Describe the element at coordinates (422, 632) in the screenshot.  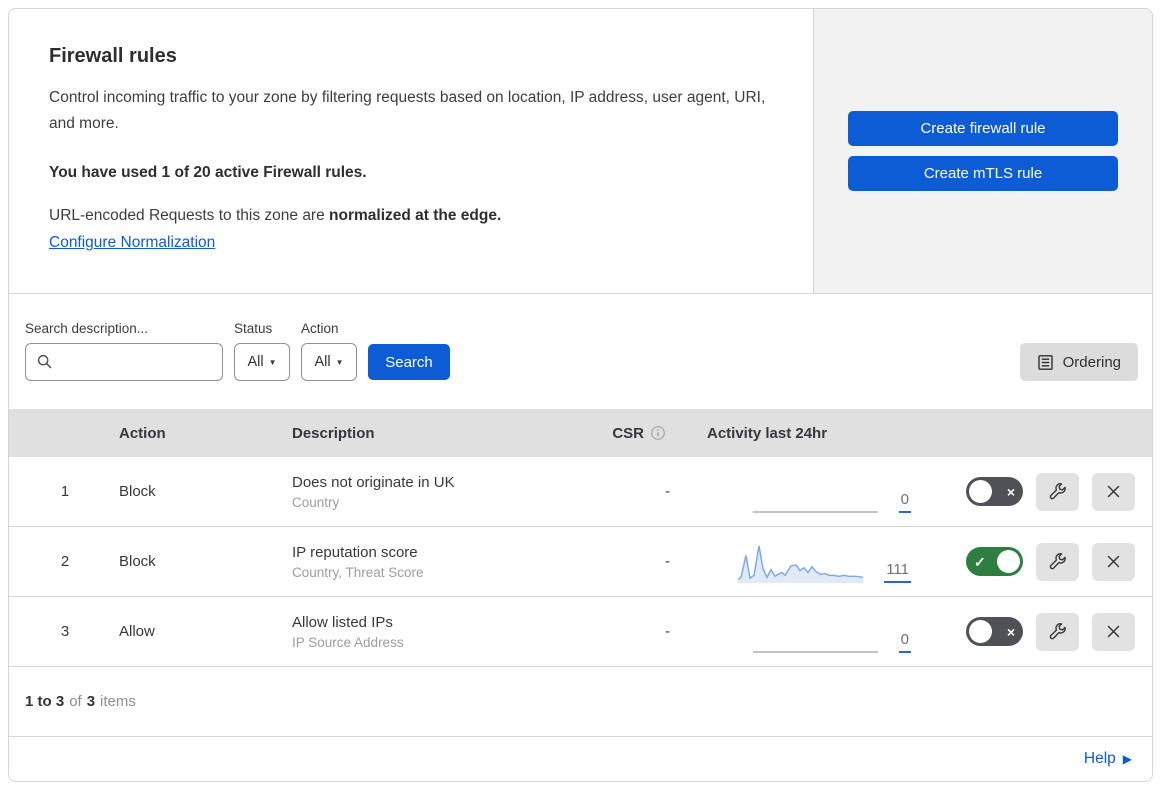
I see `rule-description-cell: Allow listed IPs IP Source Address` at that location.